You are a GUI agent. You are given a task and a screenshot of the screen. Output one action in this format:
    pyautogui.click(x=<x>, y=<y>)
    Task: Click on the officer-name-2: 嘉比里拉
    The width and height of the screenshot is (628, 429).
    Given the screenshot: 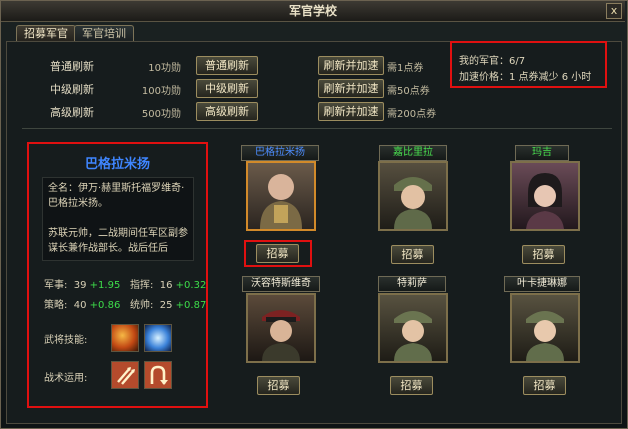 What is the action you would take?
    pyautogui.click(x=413, y=153)
    